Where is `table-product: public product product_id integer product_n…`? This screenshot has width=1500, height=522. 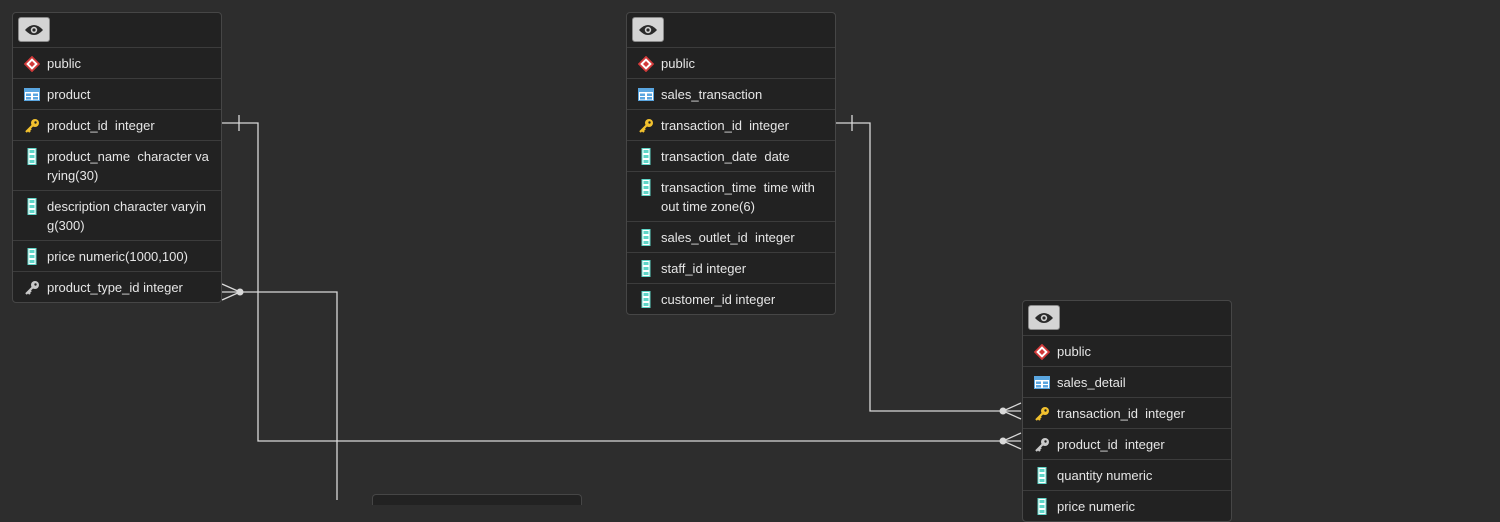 table-product: public product product_id integer product_n… is located at coordinates (117, 157).